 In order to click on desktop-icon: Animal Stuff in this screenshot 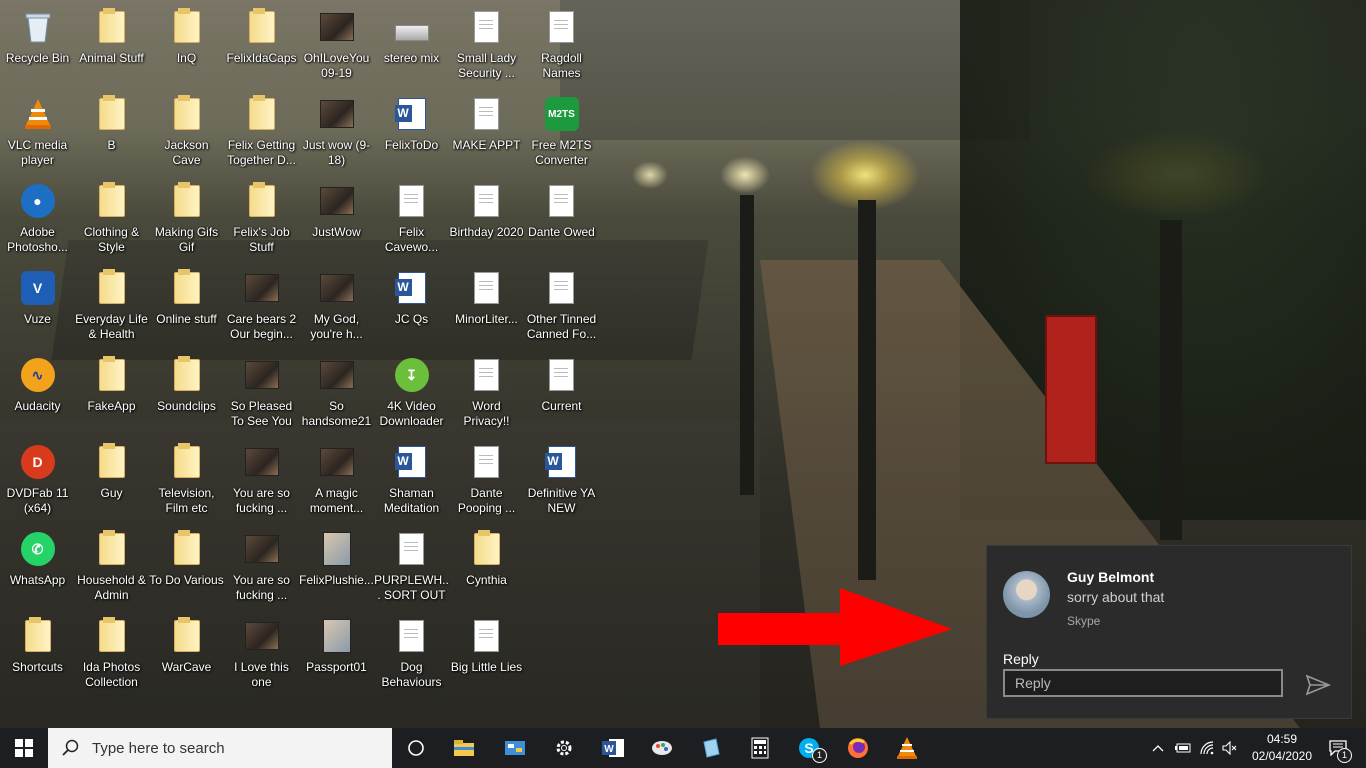, I will do `click(111, 48)`.